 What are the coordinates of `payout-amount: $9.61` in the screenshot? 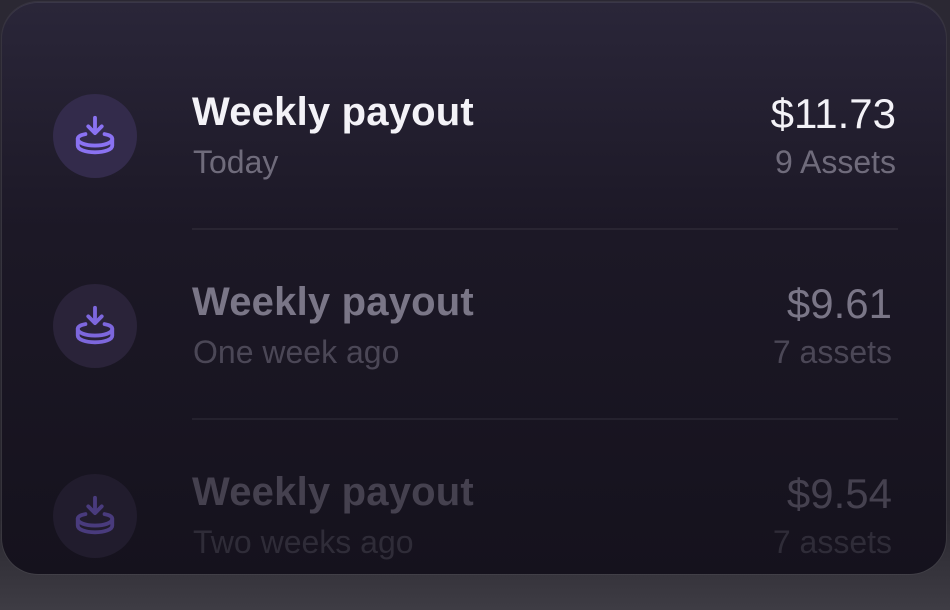 It's located at (839, 303).